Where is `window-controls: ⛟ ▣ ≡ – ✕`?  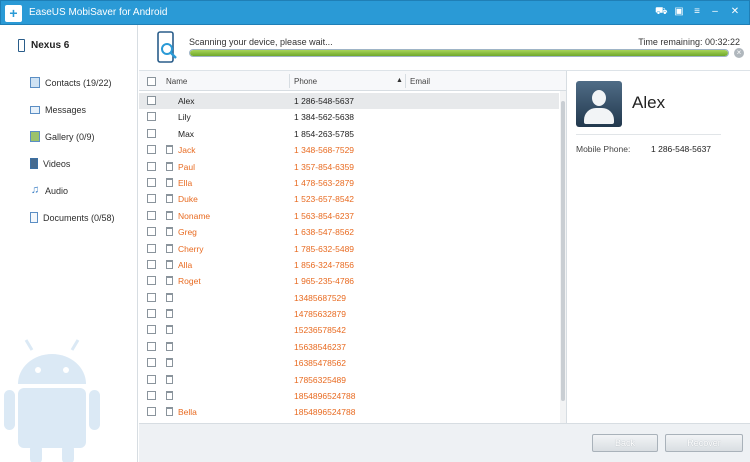 window-controls: ⛟ ▣ ≡ – ✕ is located at coordinates (699, 12).